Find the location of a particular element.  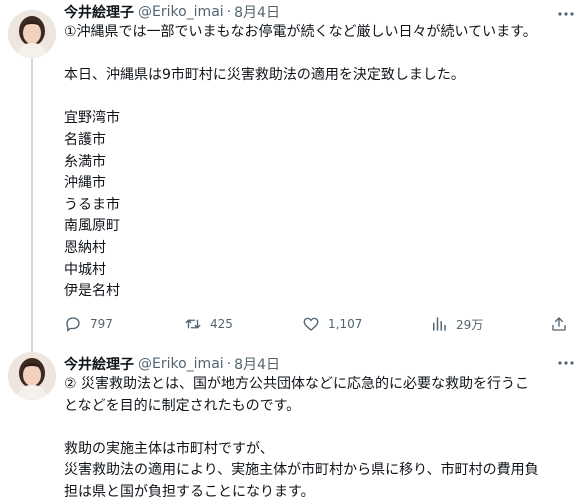

tweet-line: うるま市 is located at coordinates (92, 204).